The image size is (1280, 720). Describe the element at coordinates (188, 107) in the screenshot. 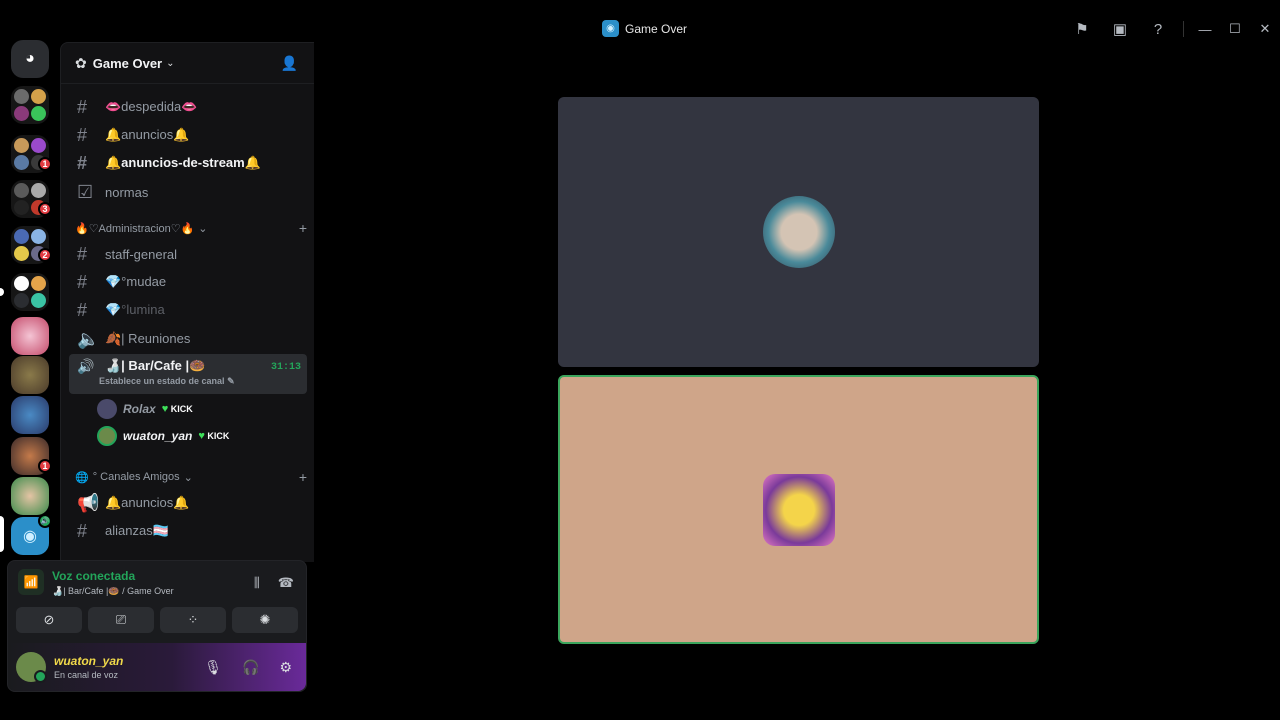

I see `channel-despedida: # 👄despedida👄` at that location.